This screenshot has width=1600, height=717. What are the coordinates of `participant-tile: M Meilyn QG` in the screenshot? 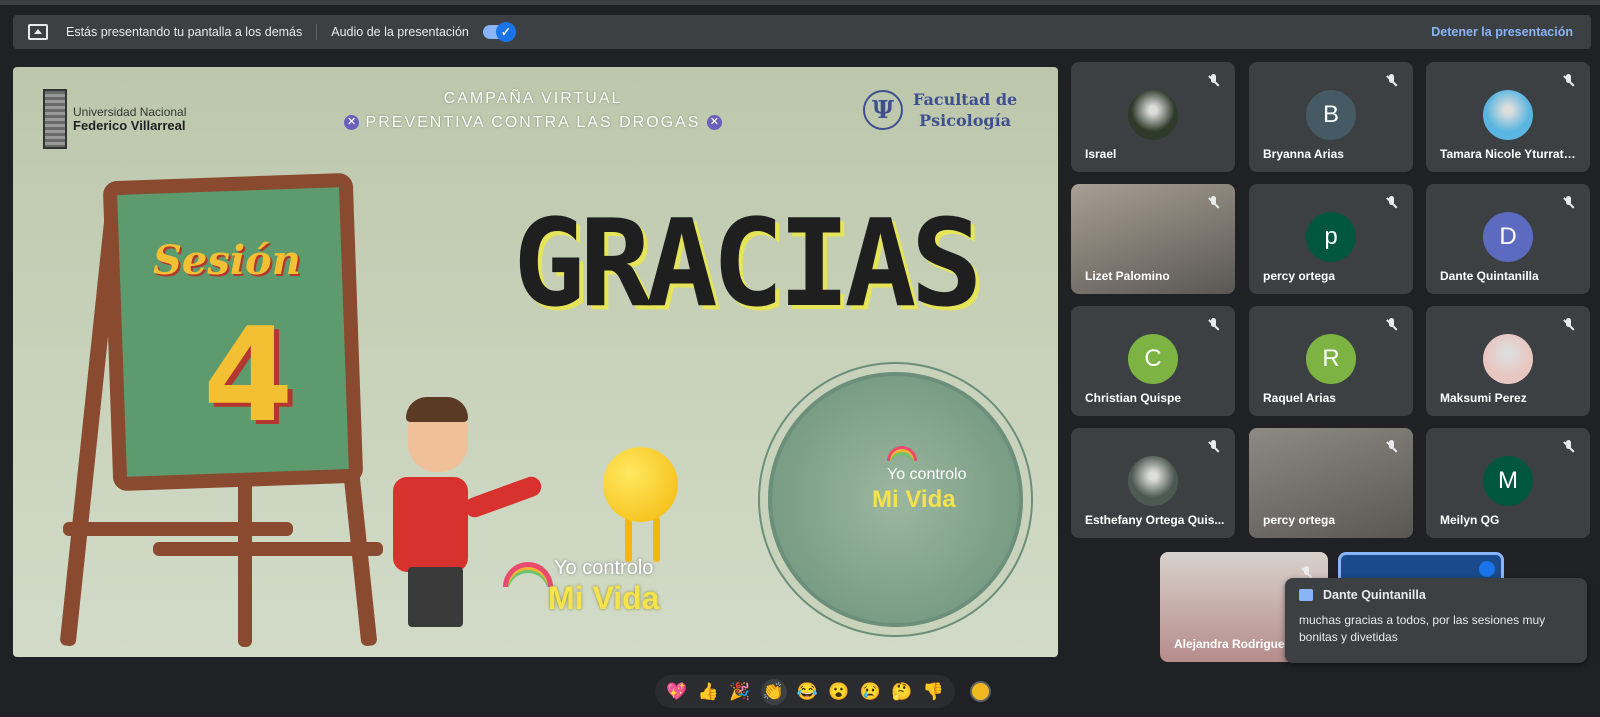 It's located at (1508, 483).